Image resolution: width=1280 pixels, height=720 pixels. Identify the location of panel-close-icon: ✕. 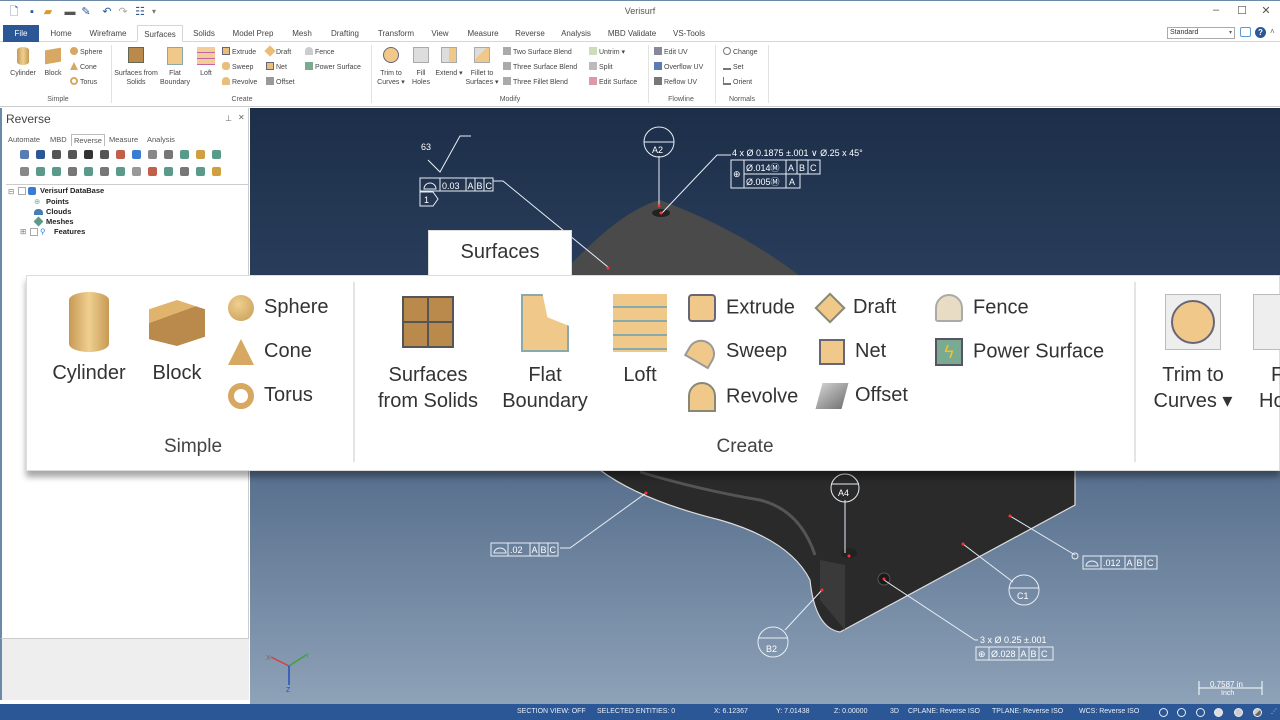
(241, 117).